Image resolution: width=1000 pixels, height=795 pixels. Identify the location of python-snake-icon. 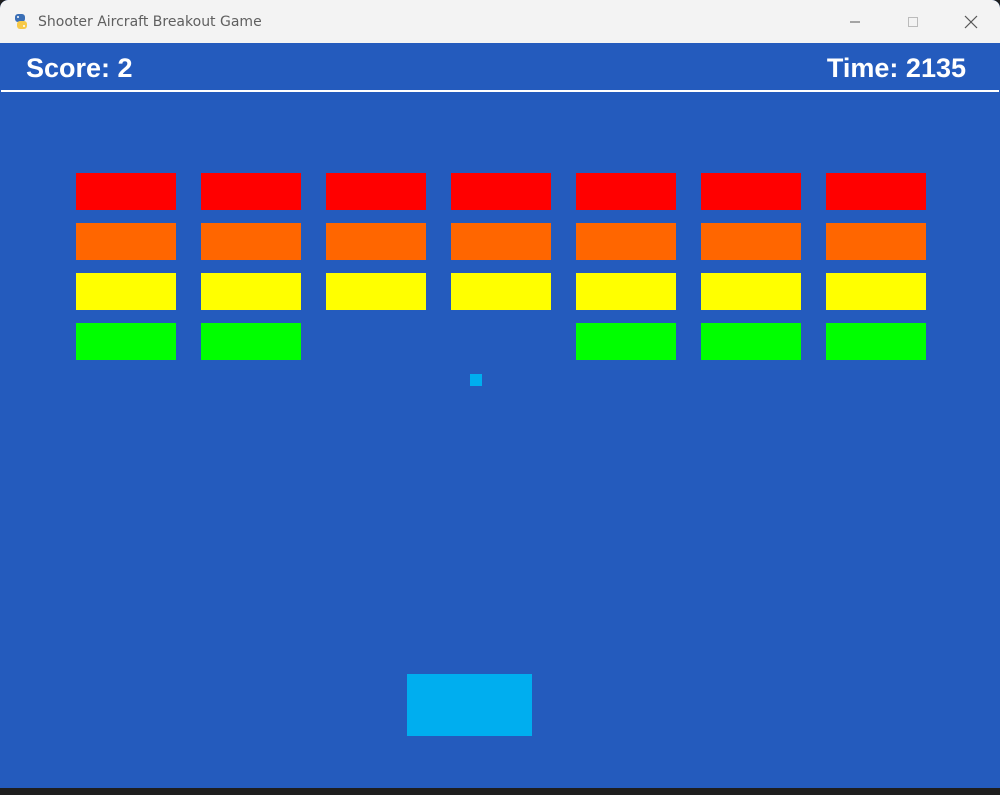
(21, 22).